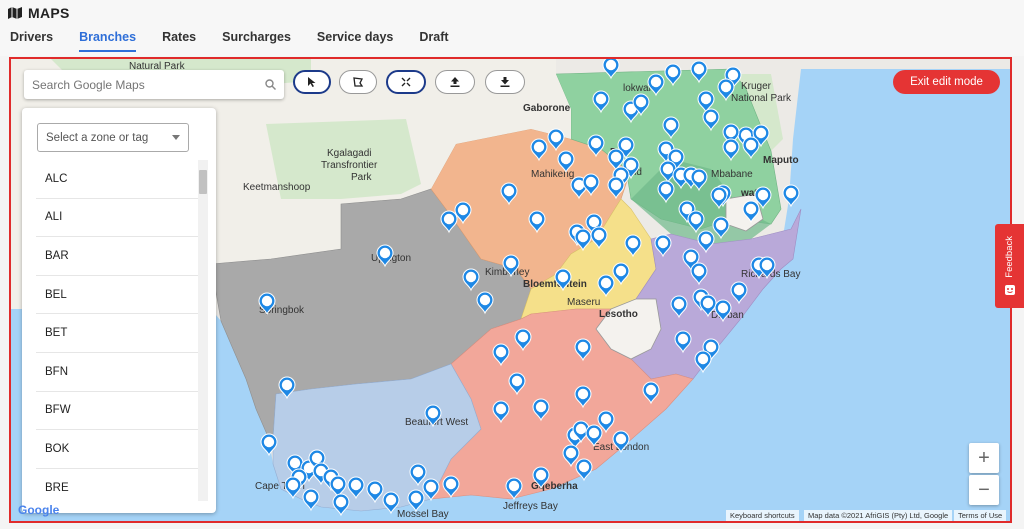 This screenshot has height=529, width=1024. I want to click on label-maseru: Maseru, so click(583, 302).